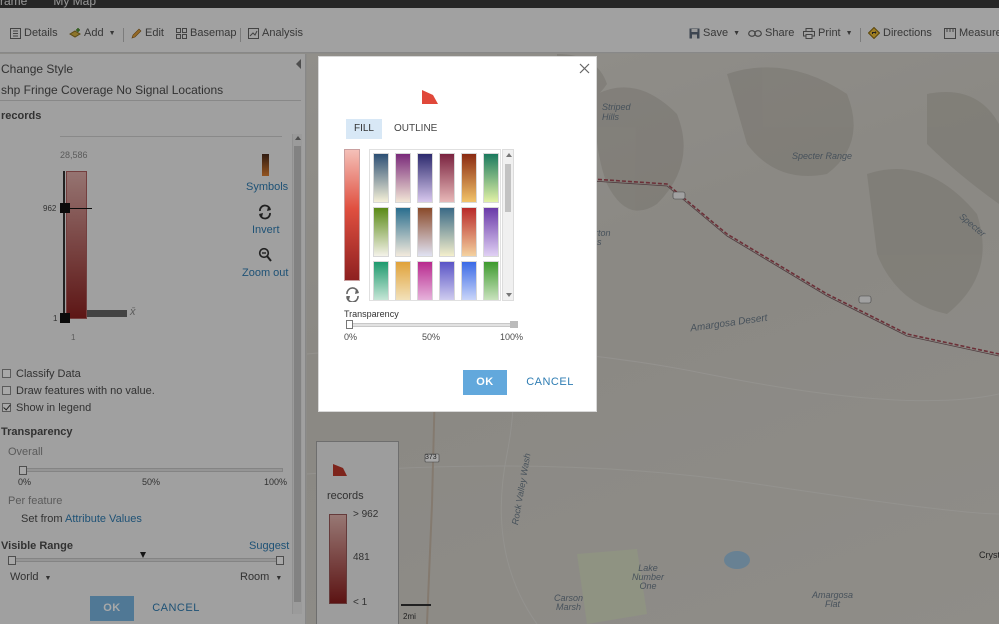 Image resolution: width=999 pixels, height=624 pixels. I want to click on scroll-down-icon, so click(509, 295).